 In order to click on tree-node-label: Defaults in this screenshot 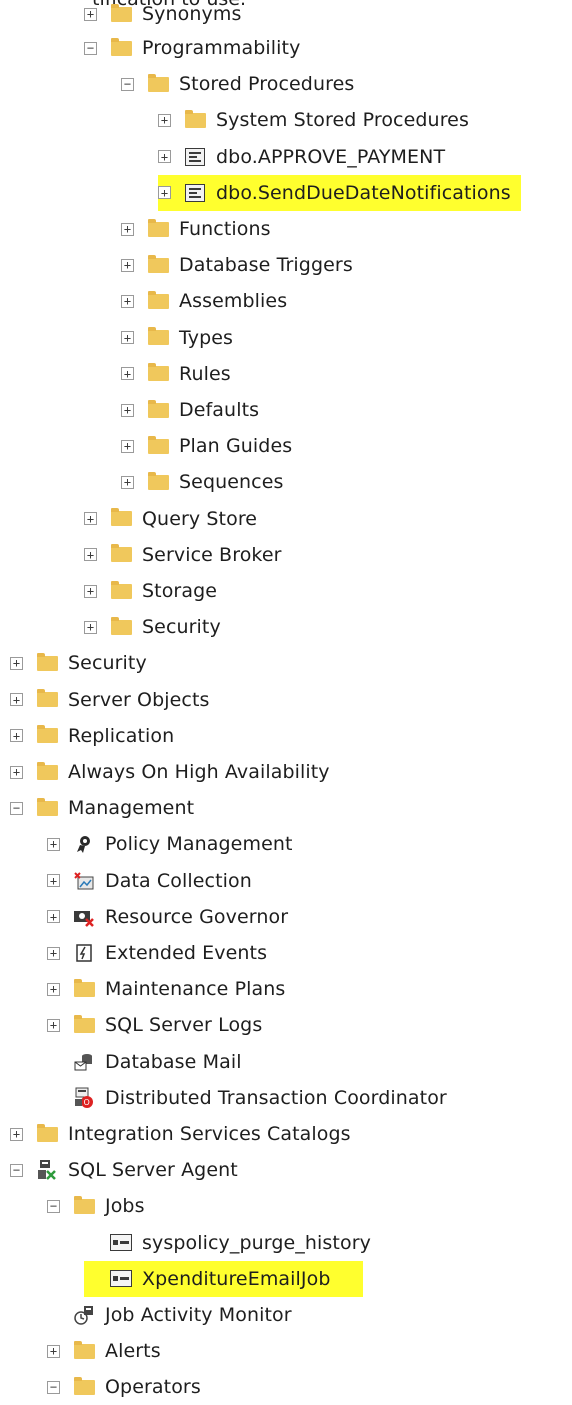, I will do `click(219, 410)`.